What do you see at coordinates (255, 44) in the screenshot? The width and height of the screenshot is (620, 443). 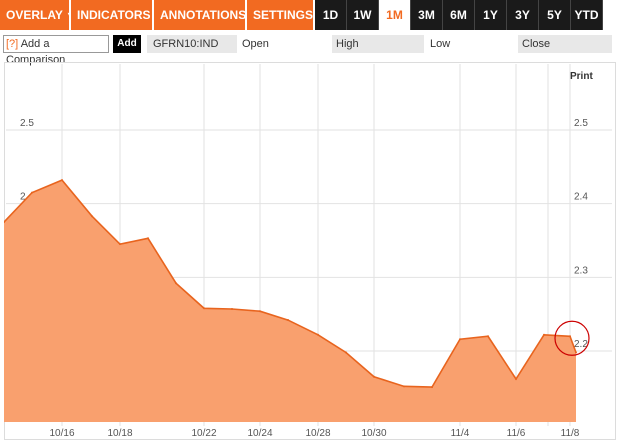 I see `open-label: Open` at bounding box center [255, 44].